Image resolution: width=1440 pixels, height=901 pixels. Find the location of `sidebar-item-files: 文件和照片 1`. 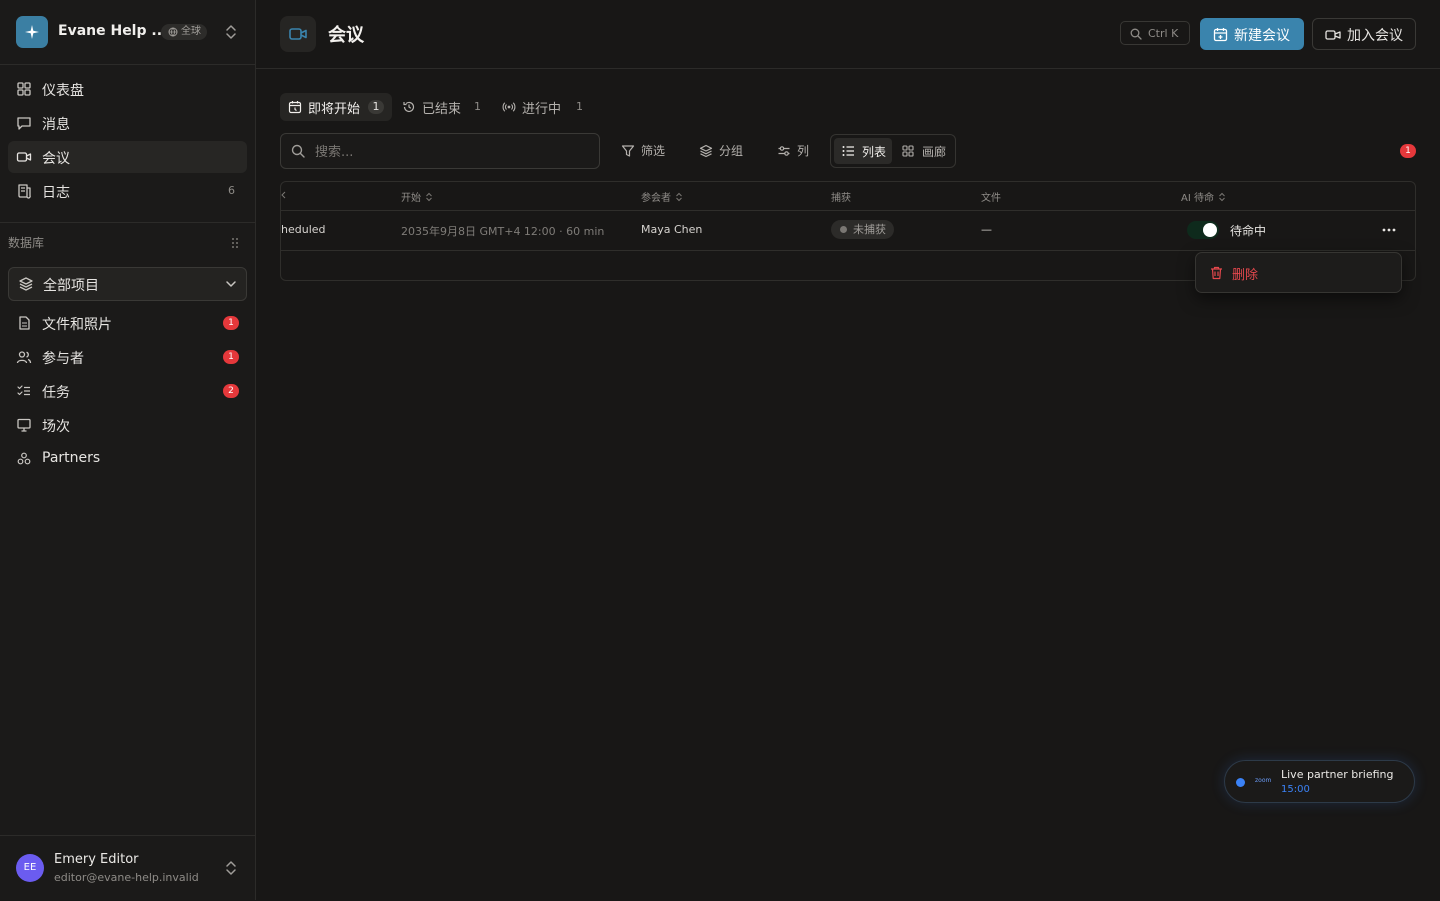

sidebar-item-files: 文件和照片 1 is located at coordinates (127, 323).